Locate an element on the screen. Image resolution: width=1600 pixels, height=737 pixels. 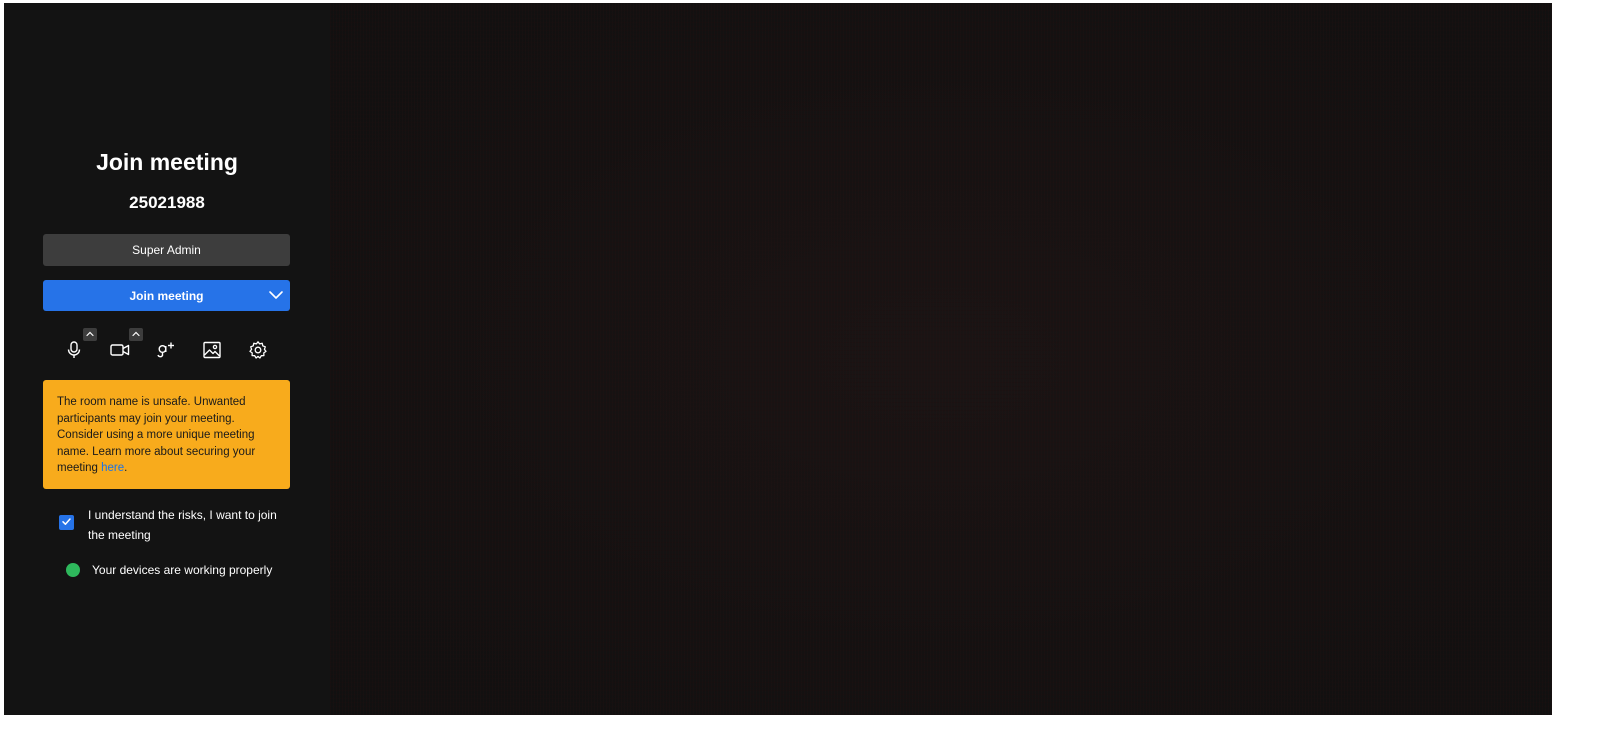
display-name-value: Super Admin is located at coordinates (166, 250).